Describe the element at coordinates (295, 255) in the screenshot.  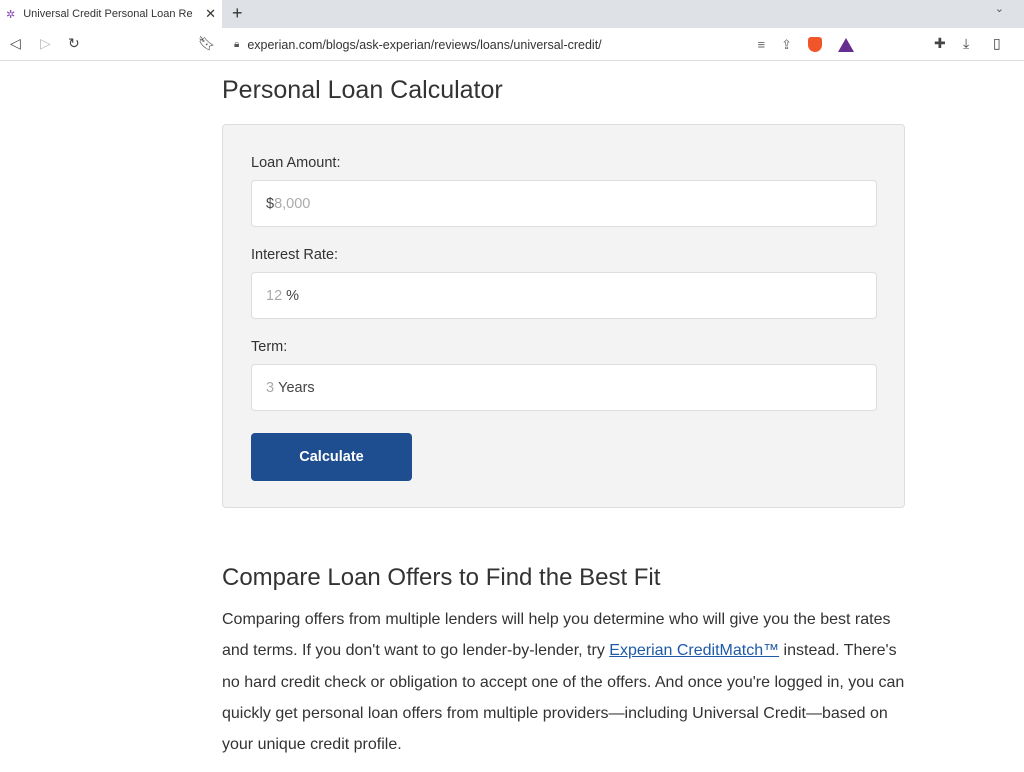
I see `interest-rate-label: Interest Rate:` at that location.